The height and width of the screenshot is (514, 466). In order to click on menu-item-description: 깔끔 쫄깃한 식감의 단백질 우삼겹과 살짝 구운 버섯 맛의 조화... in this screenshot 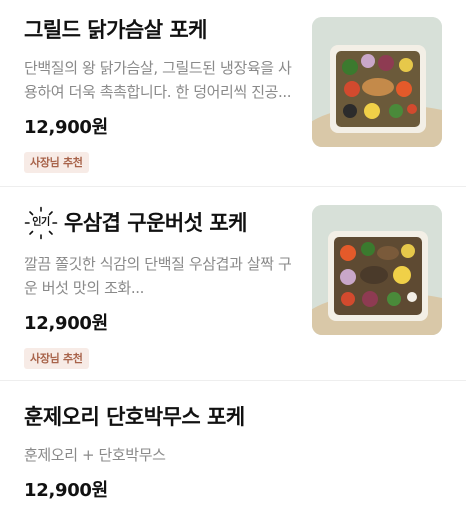, I will do `click(158, 276)`.